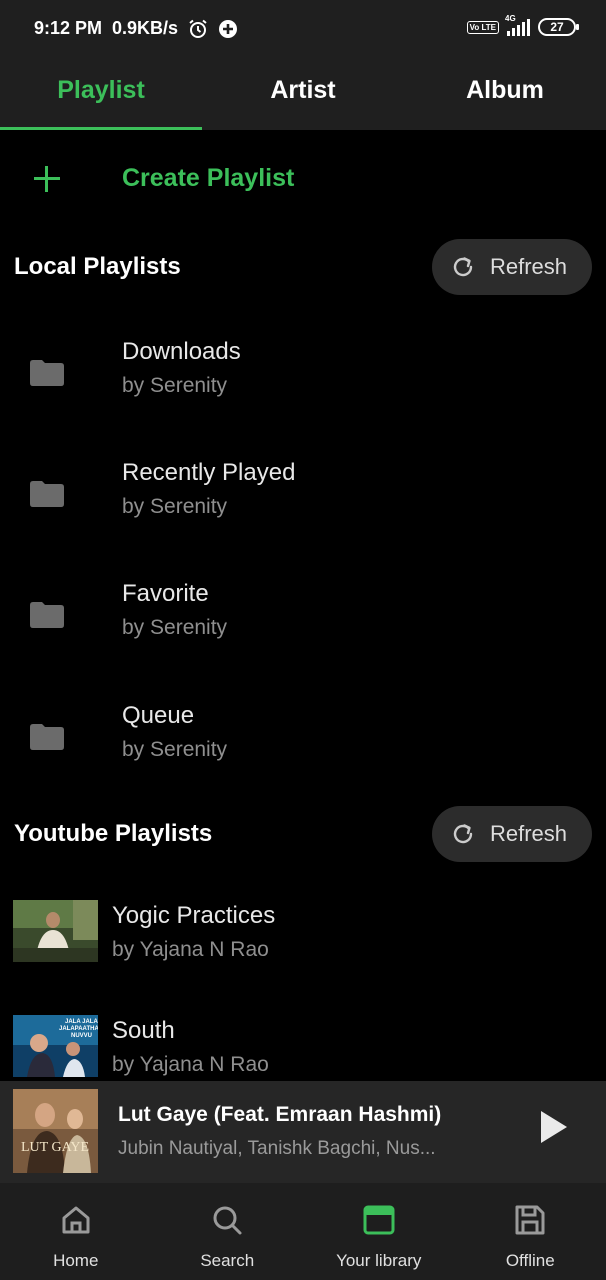 The width and height of the screenshot is (606, 1280). I want to click on nav-your-library: Your library, so click(379, 1231).